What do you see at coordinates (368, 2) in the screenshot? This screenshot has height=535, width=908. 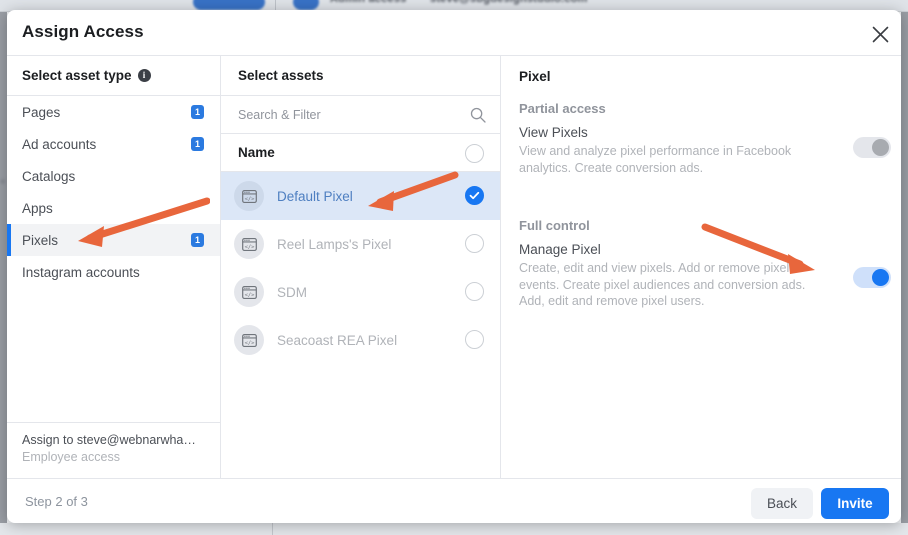 I see `background-admin-access-label: Admin access` at bounding box center [368, 2].